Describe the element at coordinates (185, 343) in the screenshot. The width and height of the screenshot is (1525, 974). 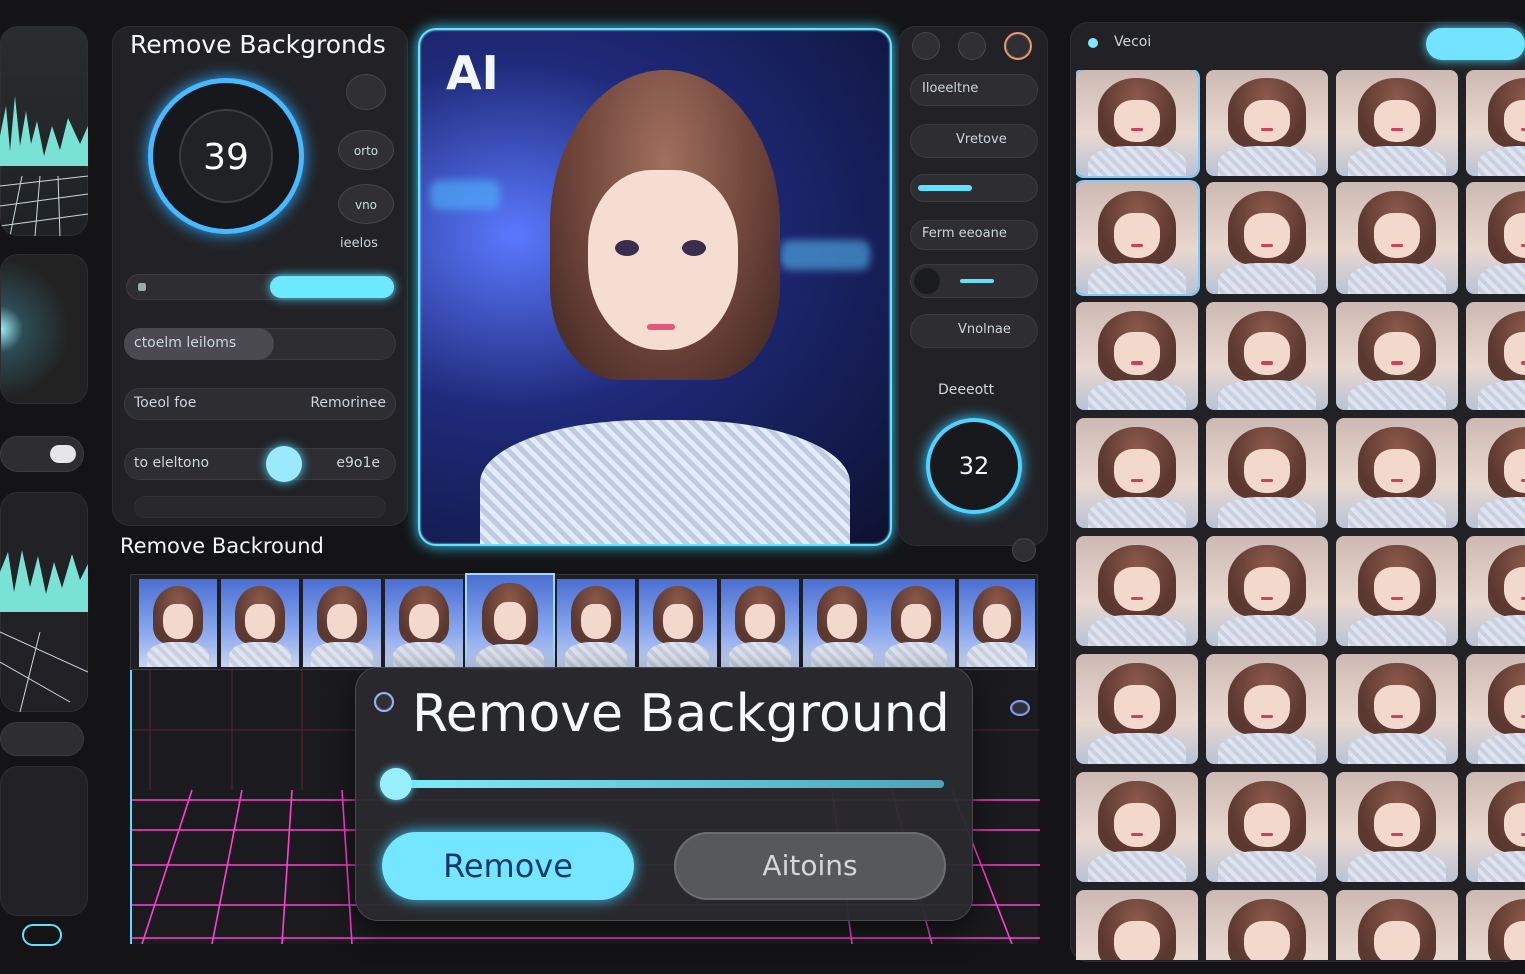
I see `field-ctoelm-label: ctoelm leiloms` at that location.